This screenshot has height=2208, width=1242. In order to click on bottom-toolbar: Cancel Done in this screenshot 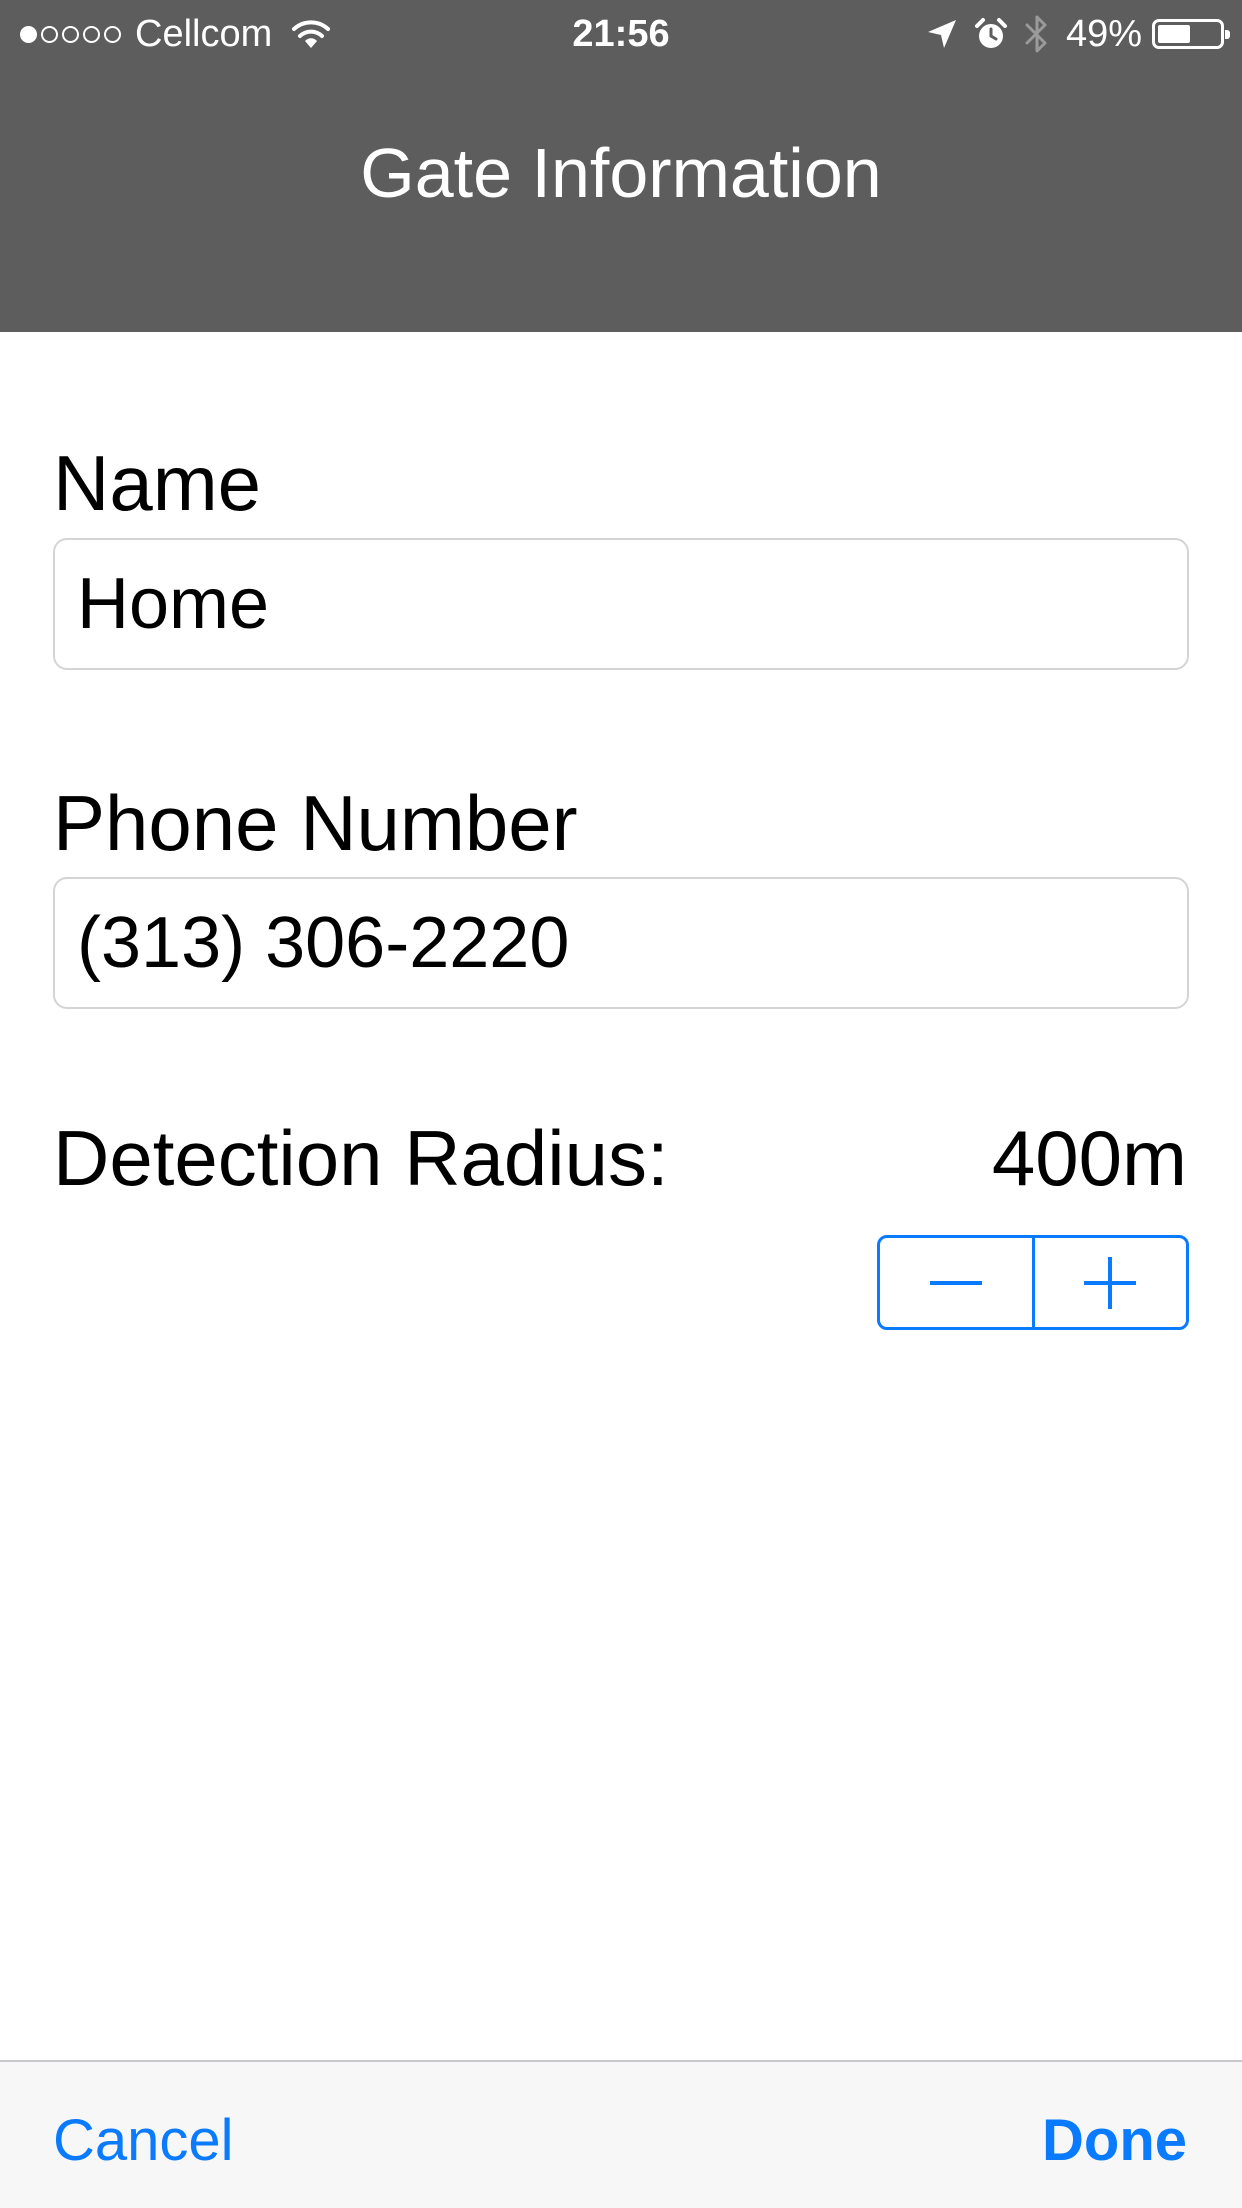, I will do `click(621, 2134)`.